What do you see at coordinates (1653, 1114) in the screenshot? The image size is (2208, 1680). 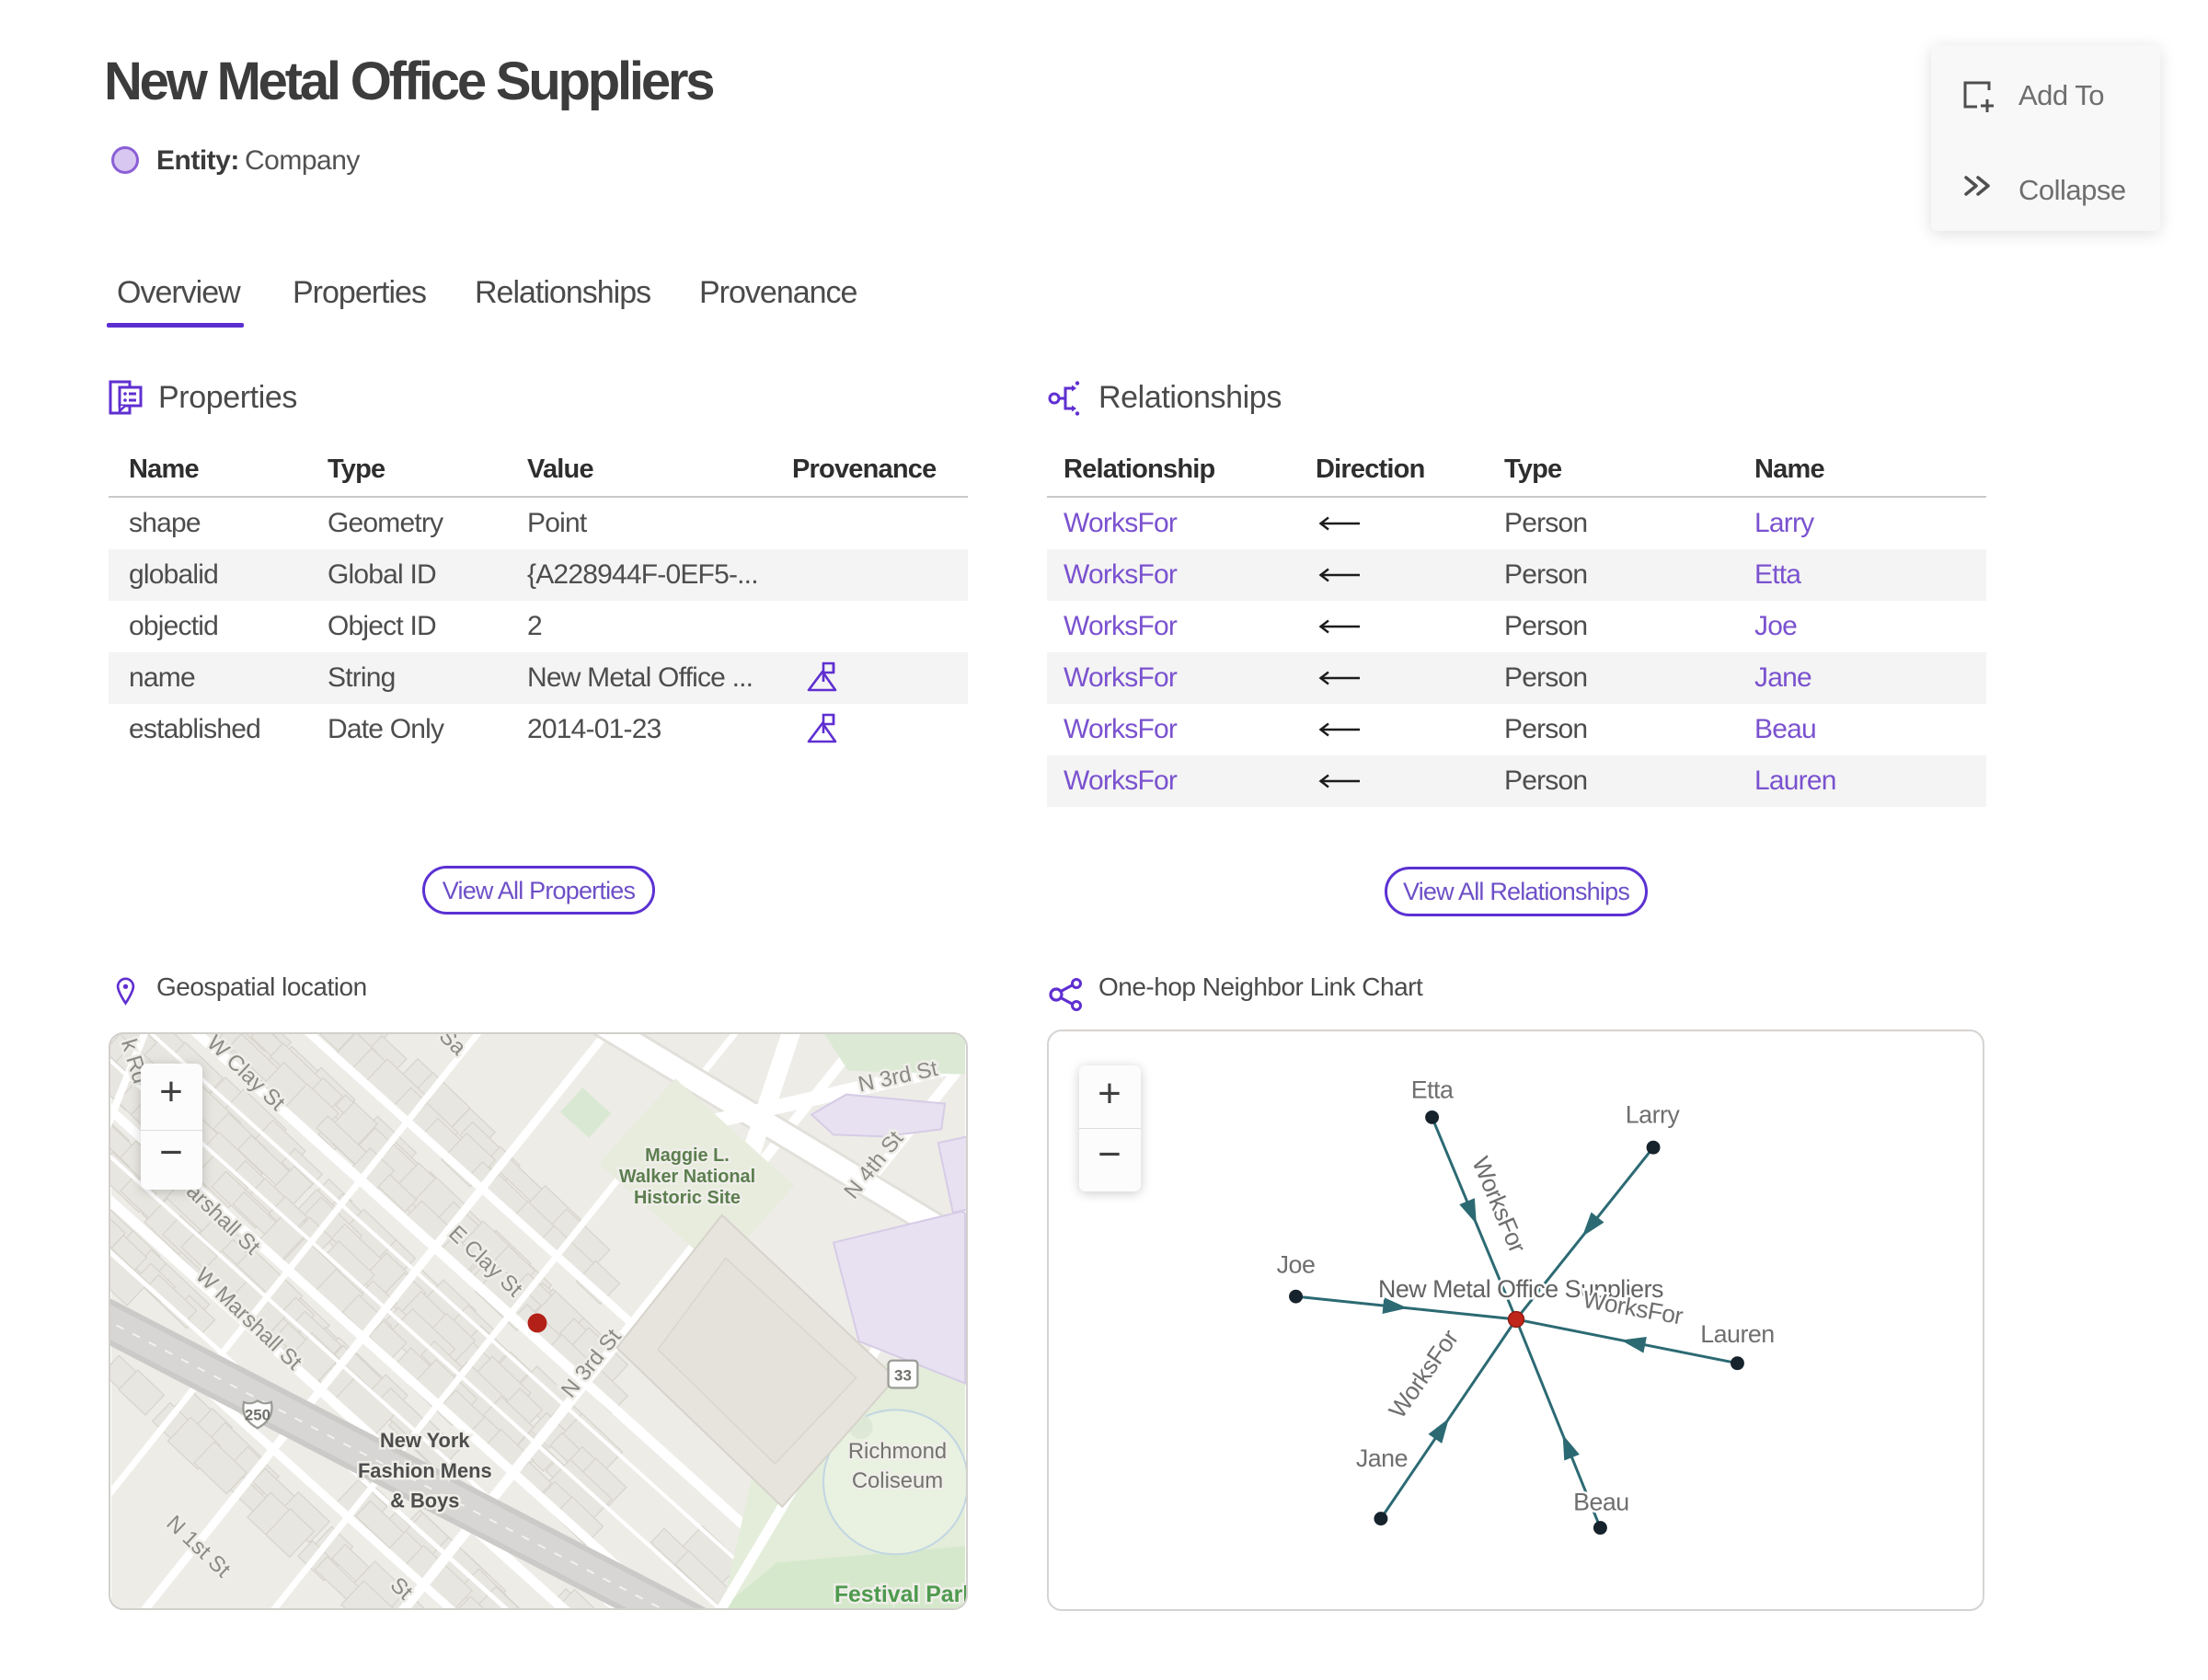 I see `svg-text: Larry` at bounding box center [1653, 1114].